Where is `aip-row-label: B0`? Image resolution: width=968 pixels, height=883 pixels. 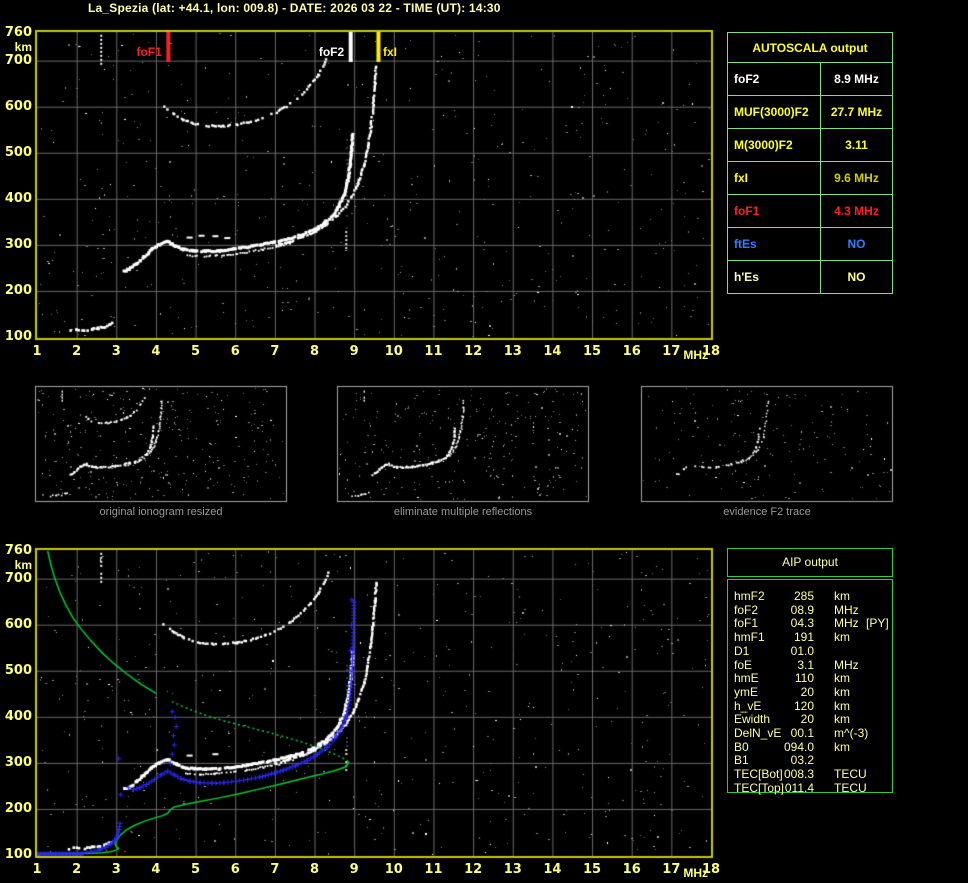
aip-row-label: B0 is located at coordinates (741, 746).